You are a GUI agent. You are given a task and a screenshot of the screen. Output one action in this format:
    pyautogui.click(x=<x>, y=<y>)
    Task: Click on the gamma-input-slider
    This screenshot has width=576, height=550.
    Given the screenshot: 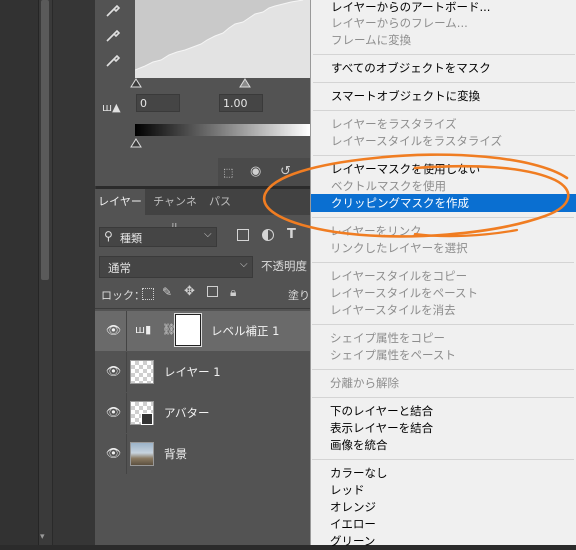 What is the action you would take?
    pyautogui.click(x=245, y=83)
    